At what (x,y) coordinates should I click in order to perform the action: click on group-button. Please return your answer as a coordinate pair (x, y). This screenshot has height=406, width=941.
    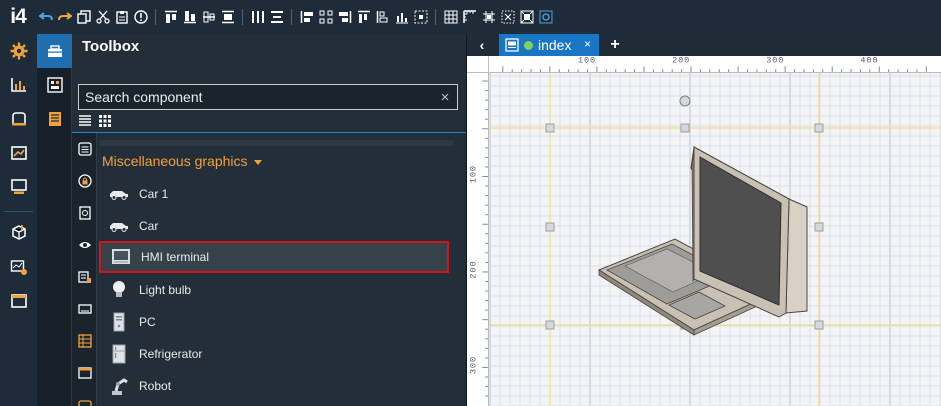
    Looking at the image, I should click on (420, 17).